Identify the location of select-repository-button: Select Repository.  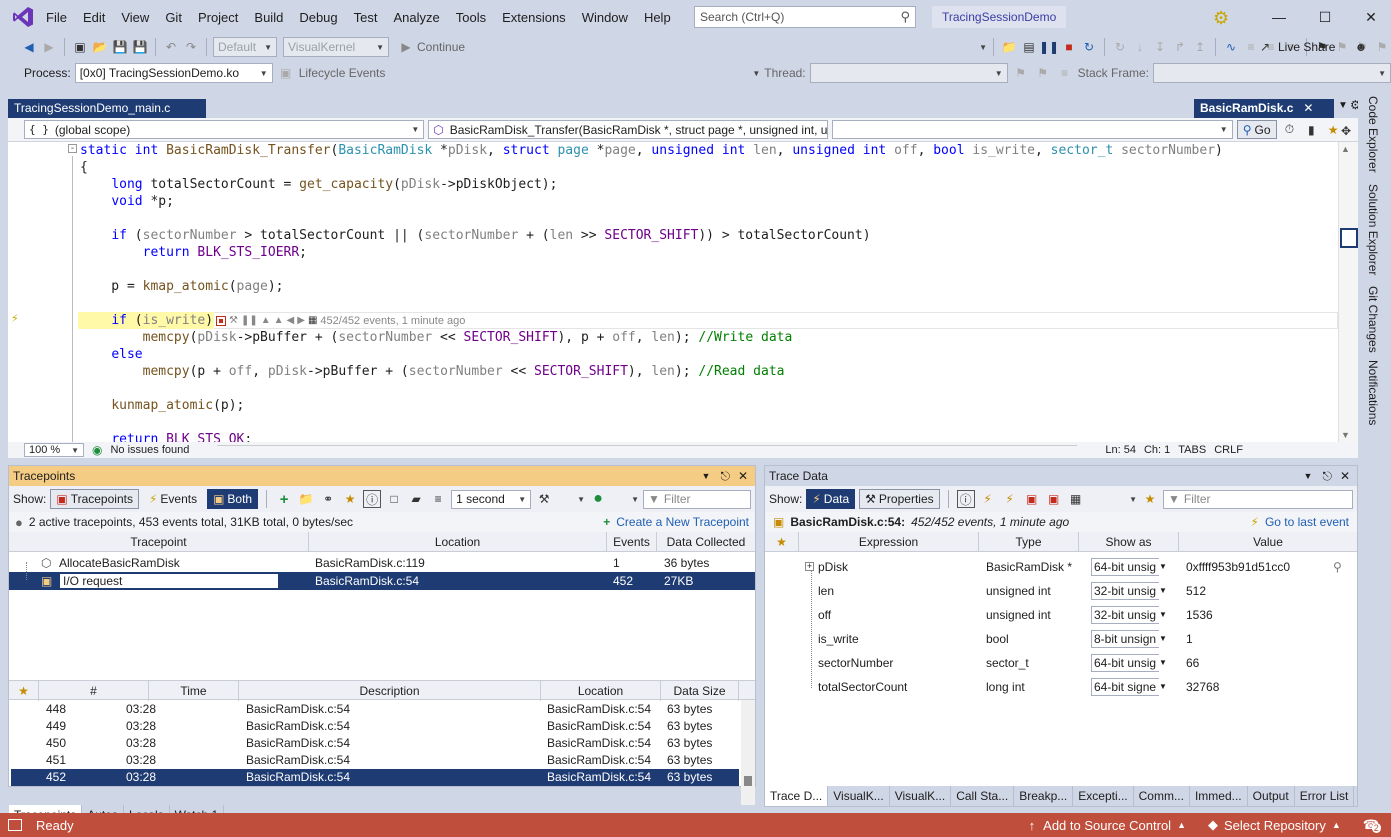
(1275, 825).